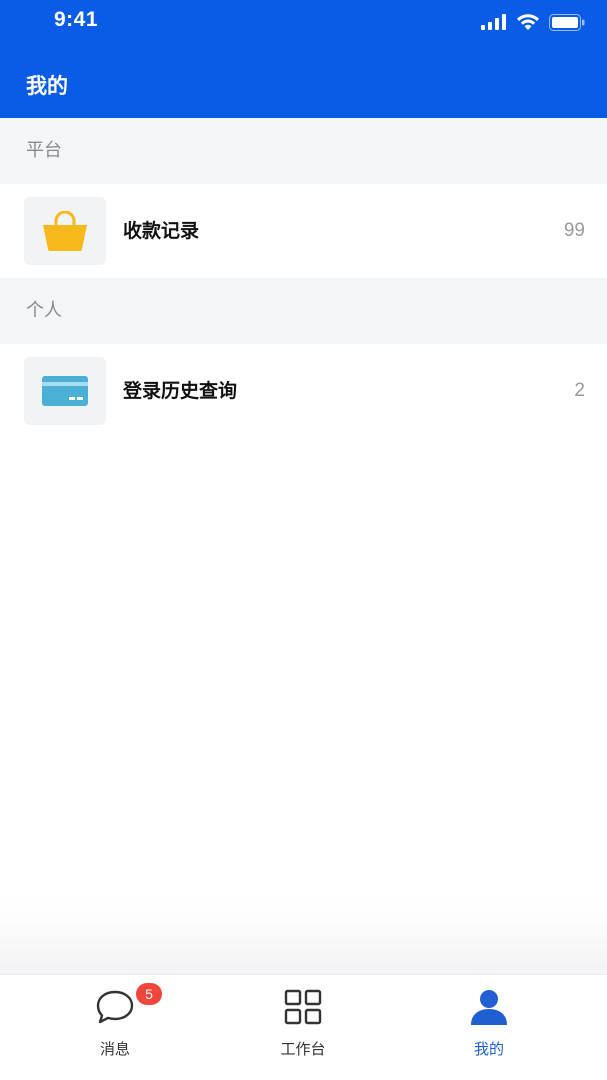 The width and height of the screenshot is (607, 1080). Describe the element at coordinates (115, 1007) in the screenshot. I see `chat-bubble-icon` at that location.